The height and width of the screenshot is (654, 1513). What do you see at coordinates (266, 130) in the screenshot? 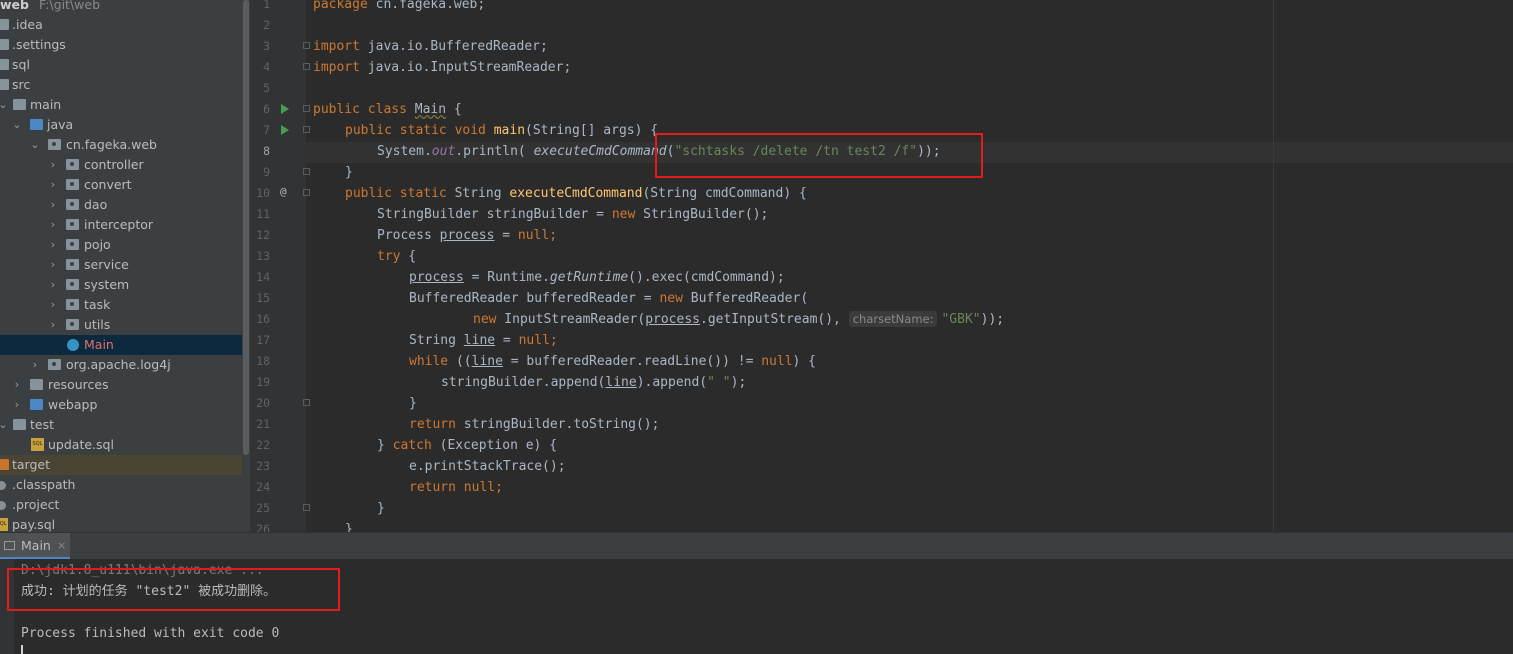
I see `line-number: 7` at bounding box center [266, 130].